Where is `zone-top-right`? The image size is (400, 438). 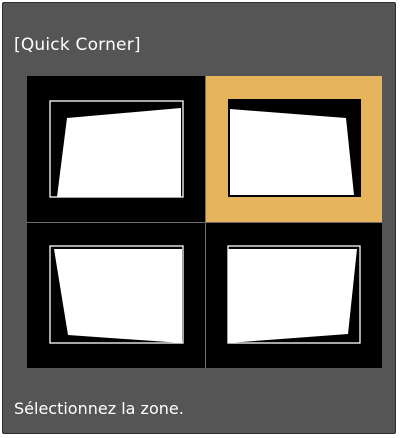 zone-top-right is located at coordinates (294, 149).